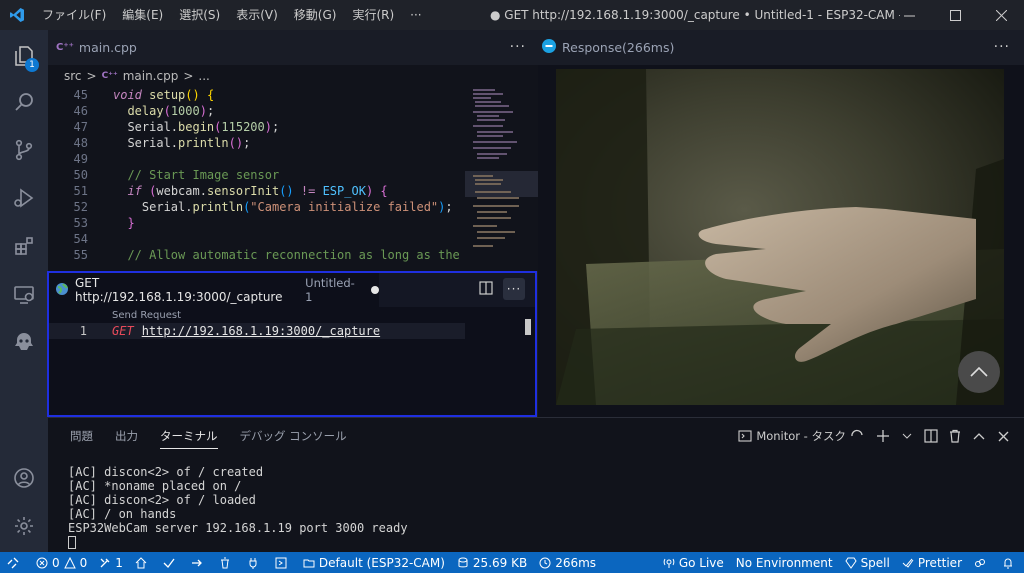 This screenshot has height=573, width=1024. Describe the element at coordinates (122, 514) in the screenshot. I see `terminal-line: [AC] / on hands` at that location.